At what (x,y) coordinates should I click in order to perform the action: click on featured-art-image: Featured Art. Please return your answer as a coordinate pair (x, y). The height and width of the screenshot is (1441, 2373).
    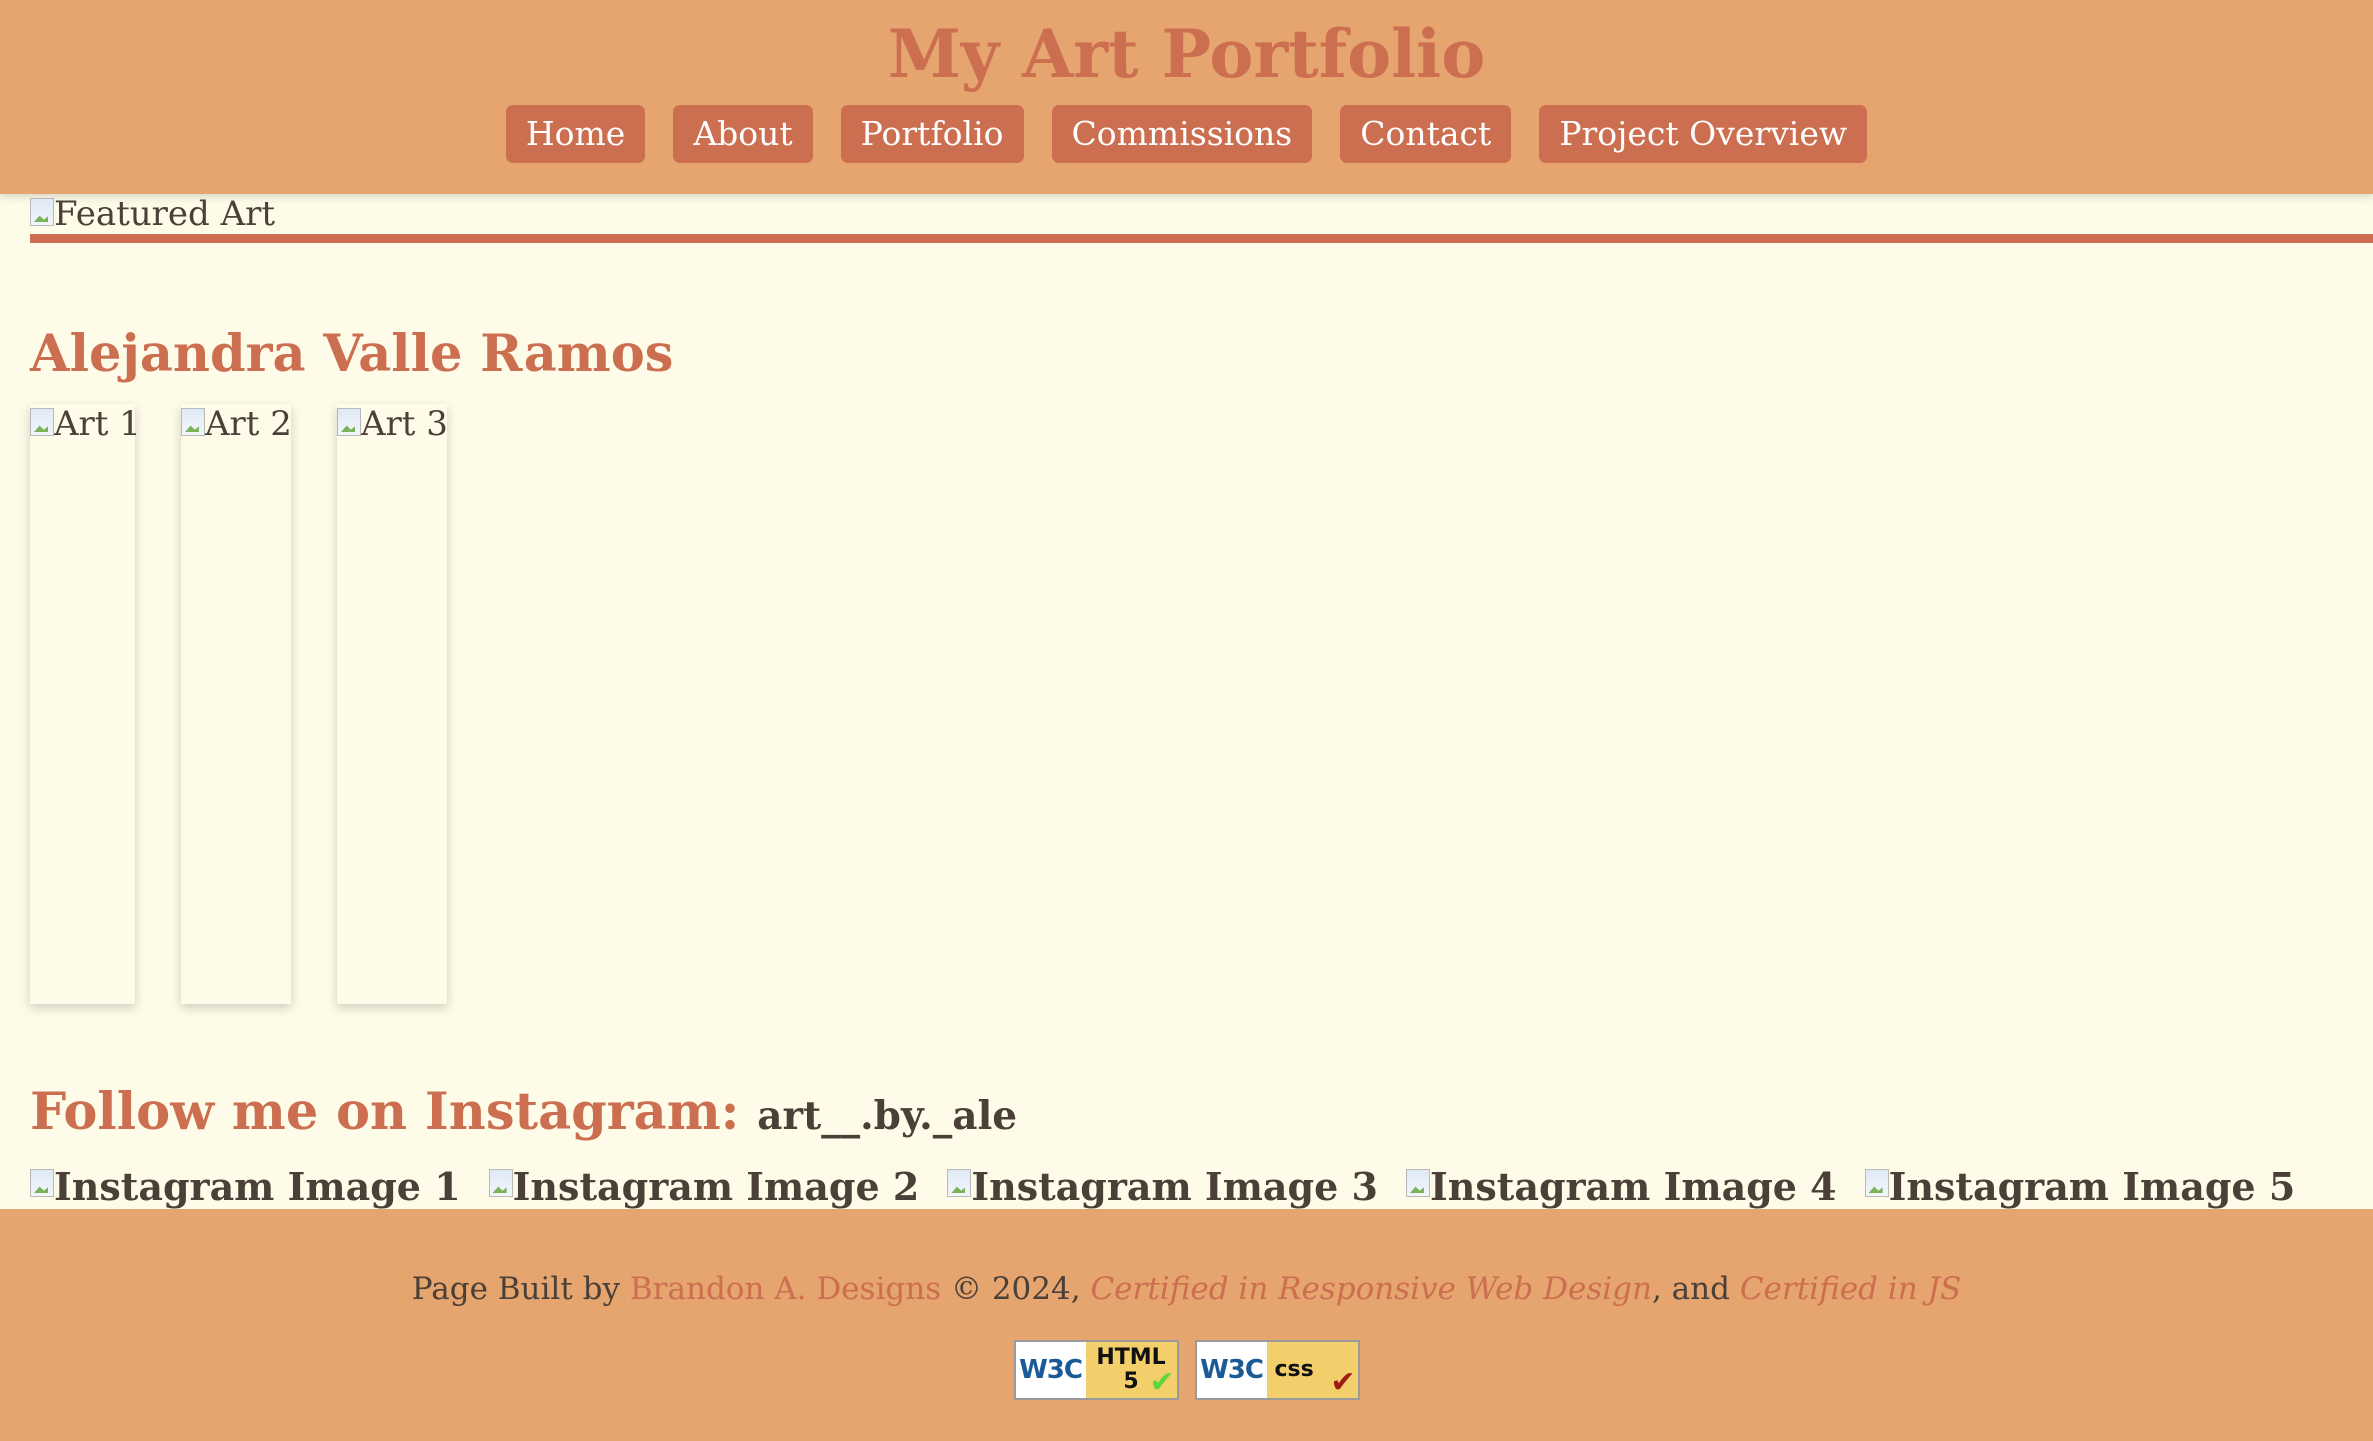
    Looking at the image, I should click on (152, 214).